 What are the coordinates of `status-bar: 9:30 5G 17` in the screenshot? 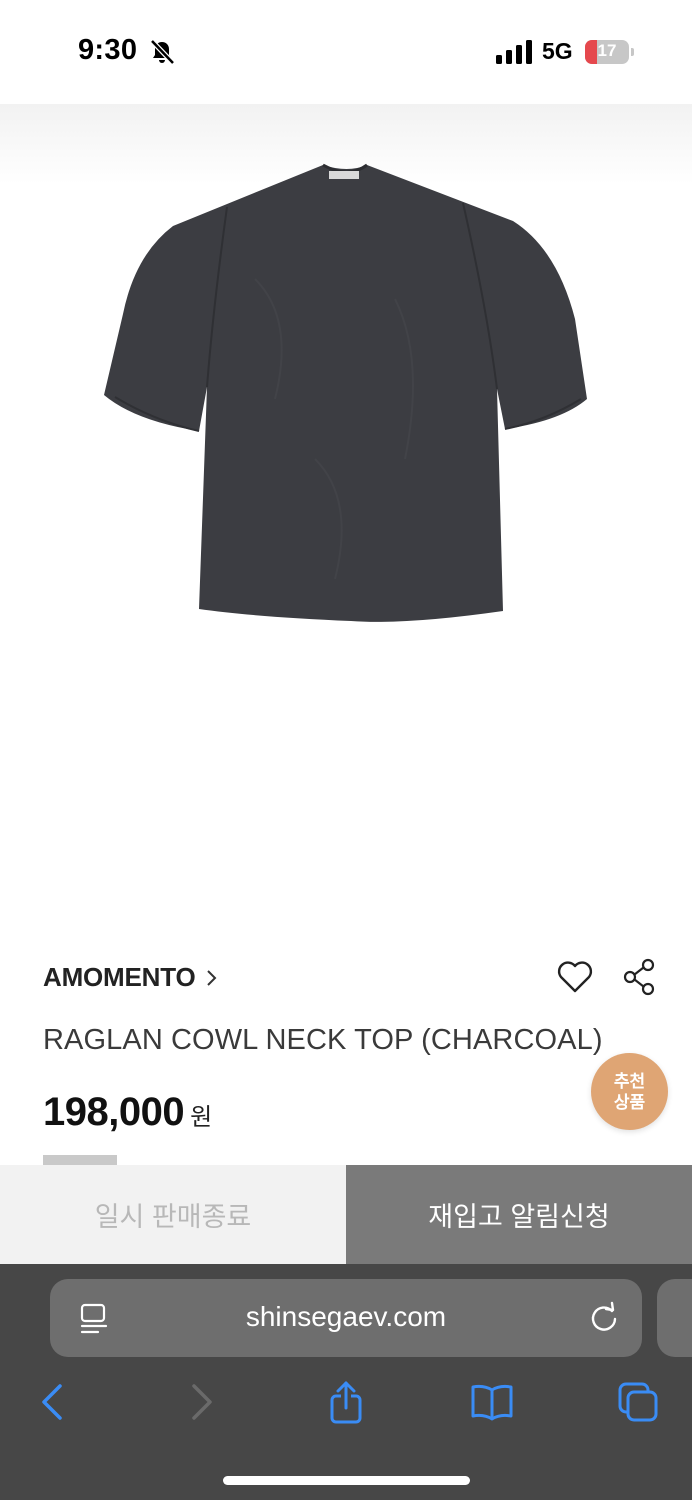 It's located at (346, 52).